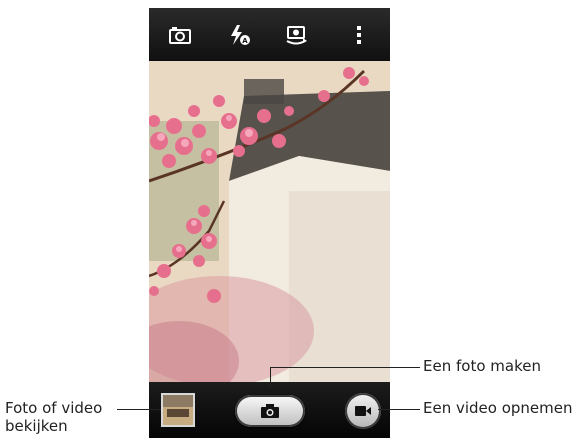 This screenshot has height=438, width=582. I want to click on callout-record-video: Een video opnemen, so click(498, 408).